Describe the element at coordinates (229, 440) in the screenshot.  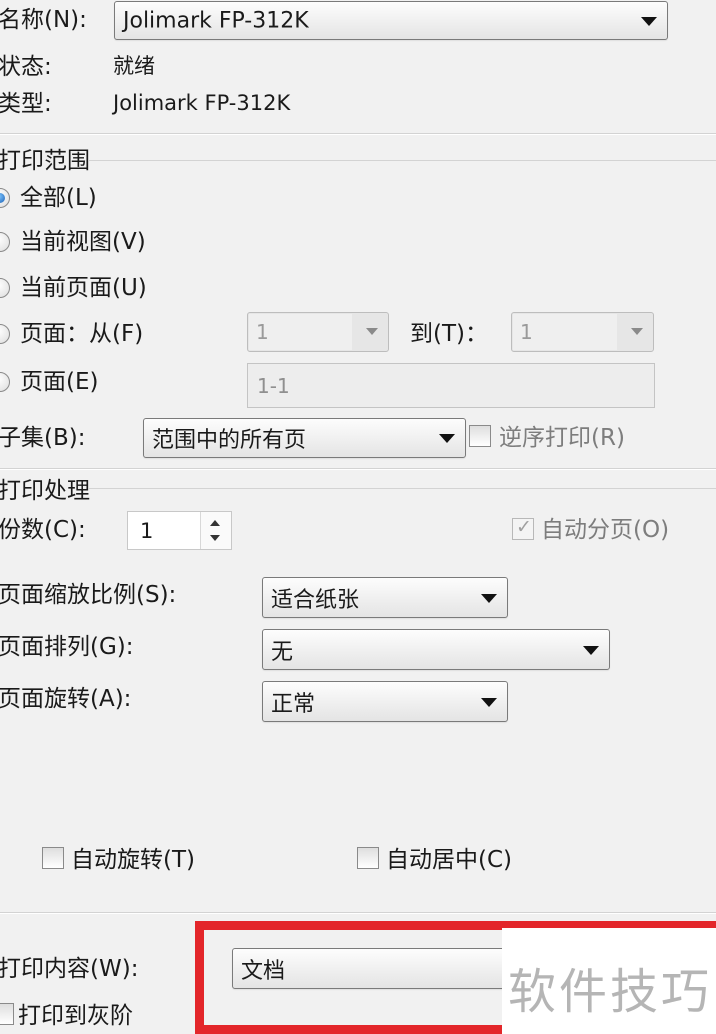
I see `subset-value: 范围中的所有页` at that location.